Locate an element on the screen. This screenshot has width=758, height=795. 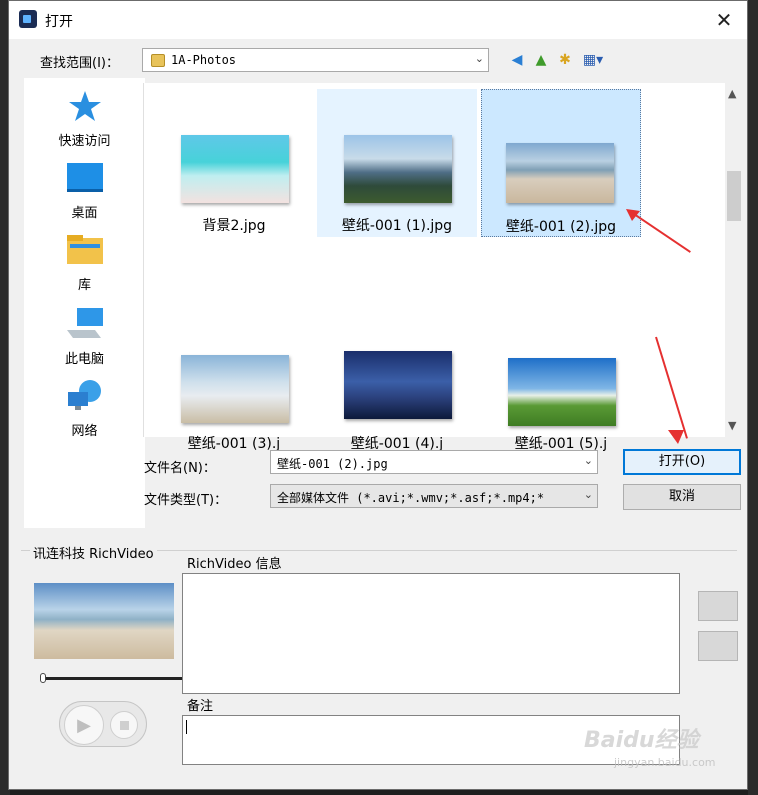
file-name: 壁纸-001 (2).jpg is located at coordinates (561, 227).